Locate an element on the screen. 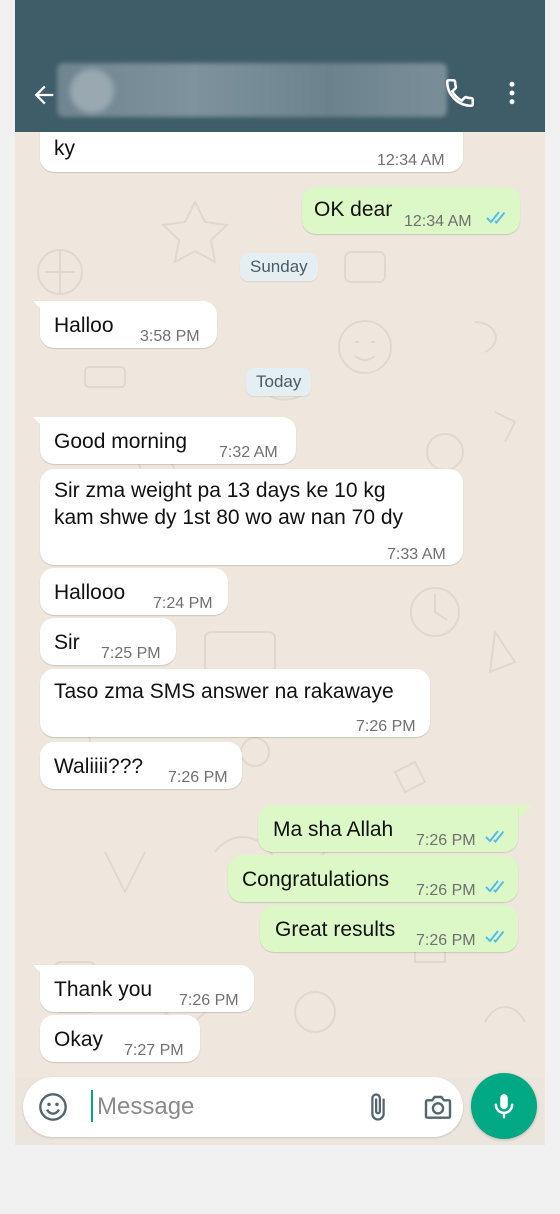 The height and width of the screenshot is (1214, 560). message-incoming: Okay 7:27 PM is located at coordinates (120, 1038).